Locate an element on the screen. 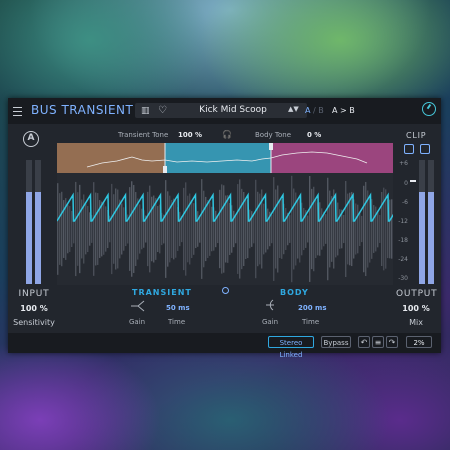 This screenshot has height=450, width=450. history-icon: ≡ is located at coordinates (378, 342).